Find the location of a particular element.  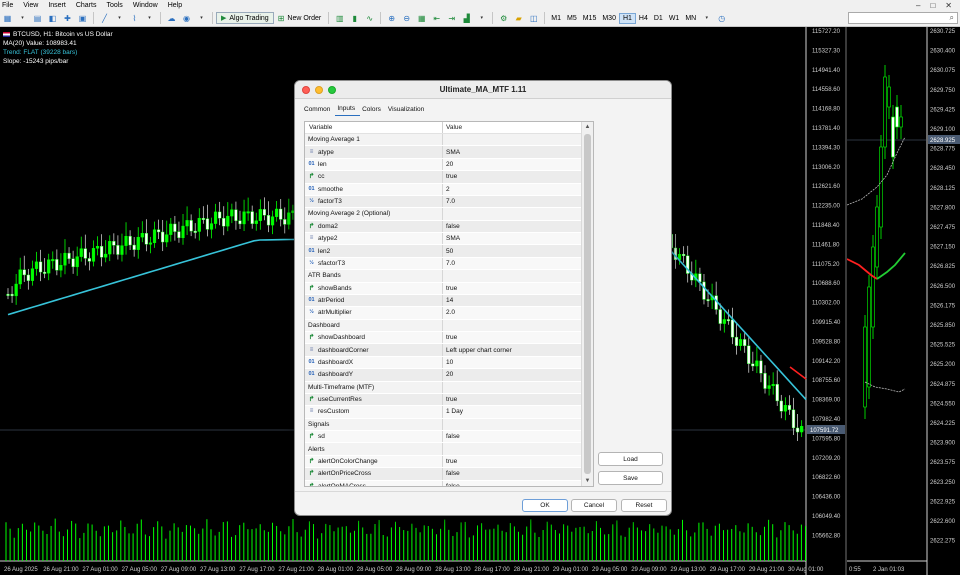

cancel-button: Cancel is located at coordinates (594, 505).